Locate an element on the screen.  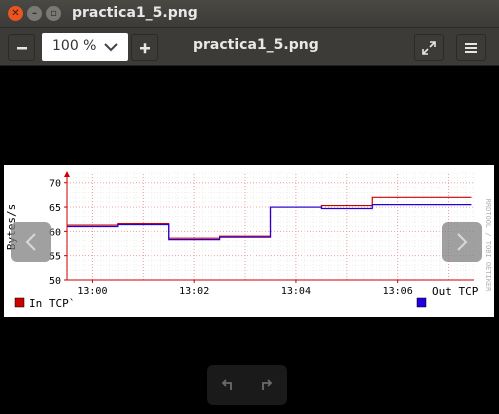
fullscreen-icon is located at coordinates (429, 47).